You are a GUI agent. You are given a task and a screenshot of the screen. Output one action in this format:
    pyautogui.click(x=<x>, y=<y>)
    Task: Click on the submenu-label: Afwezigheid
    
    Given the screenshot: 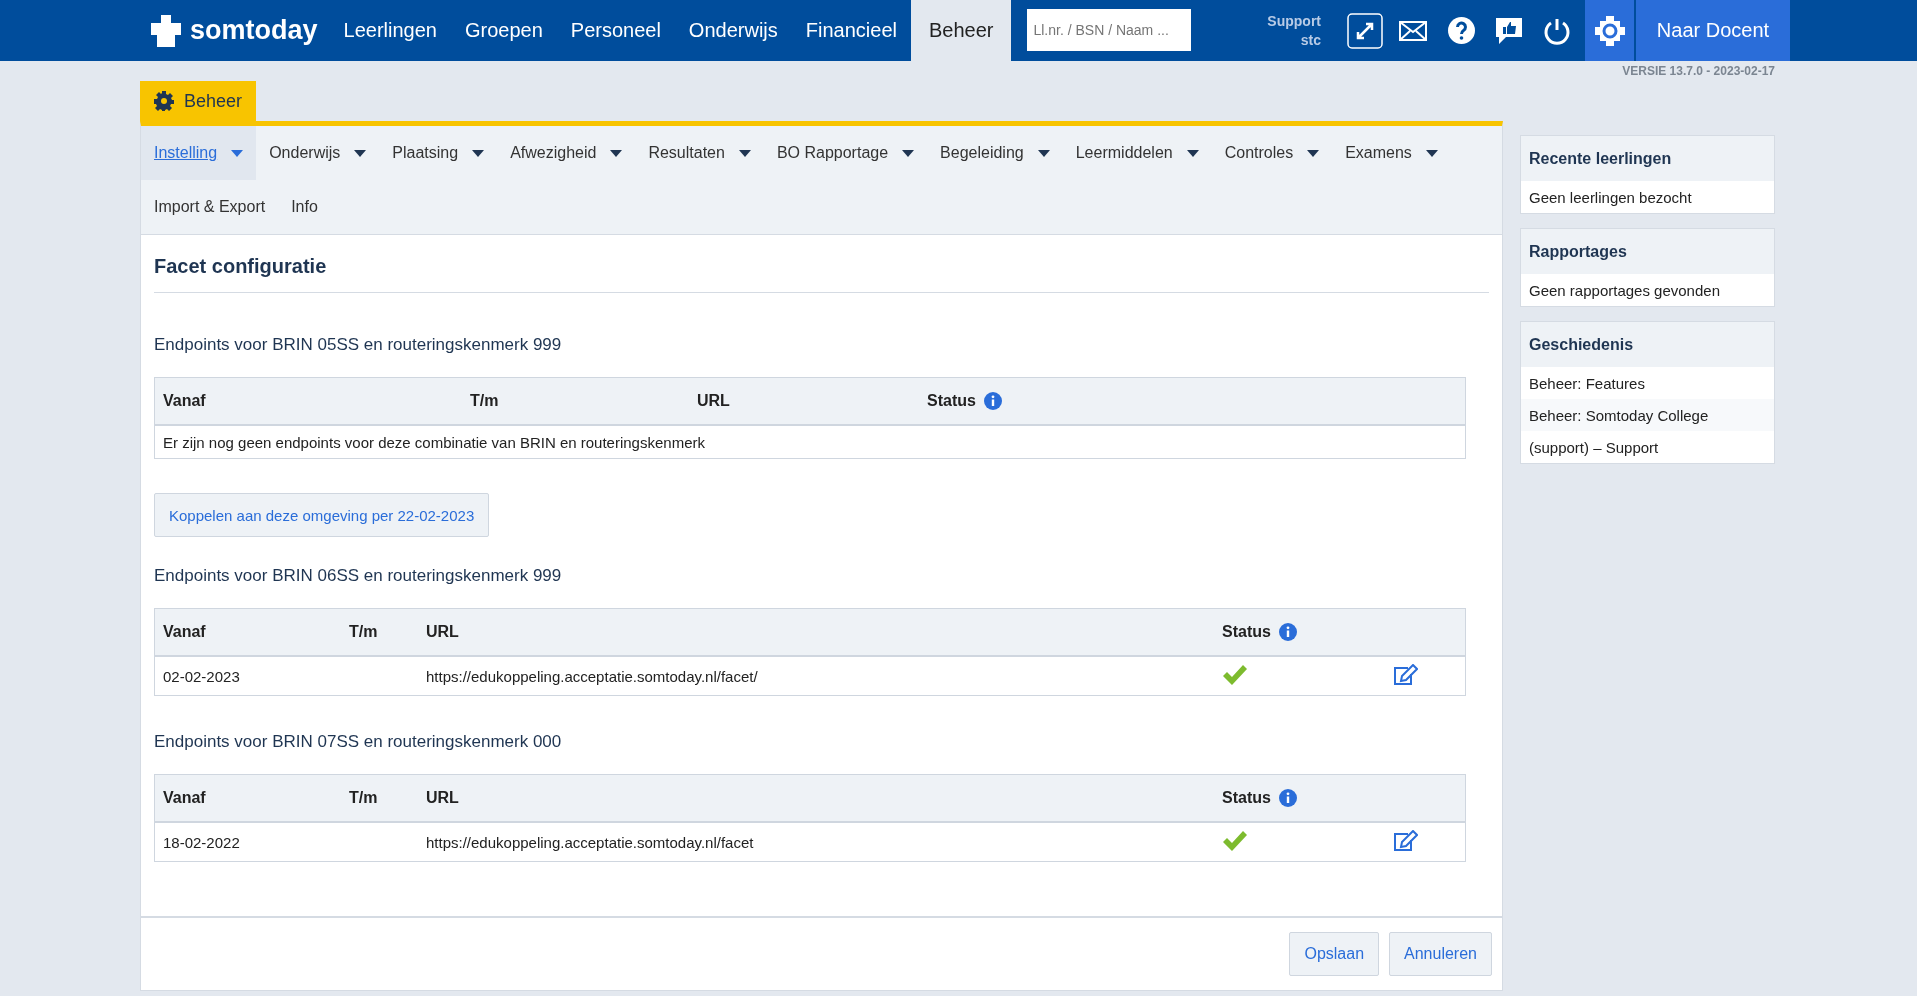 What is the action you would take?
    pyautogui.click(x=553, y=153)
    